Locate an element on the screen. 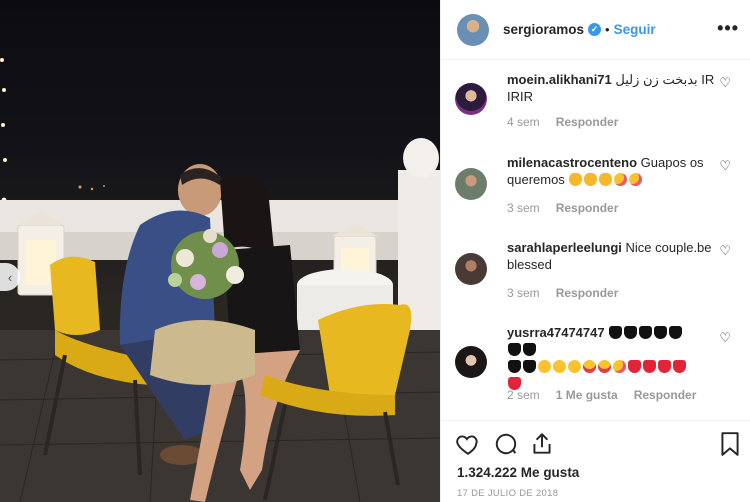 The image size is (750, 502). comment-age: 2 sem is located at coordinates (523, 395).